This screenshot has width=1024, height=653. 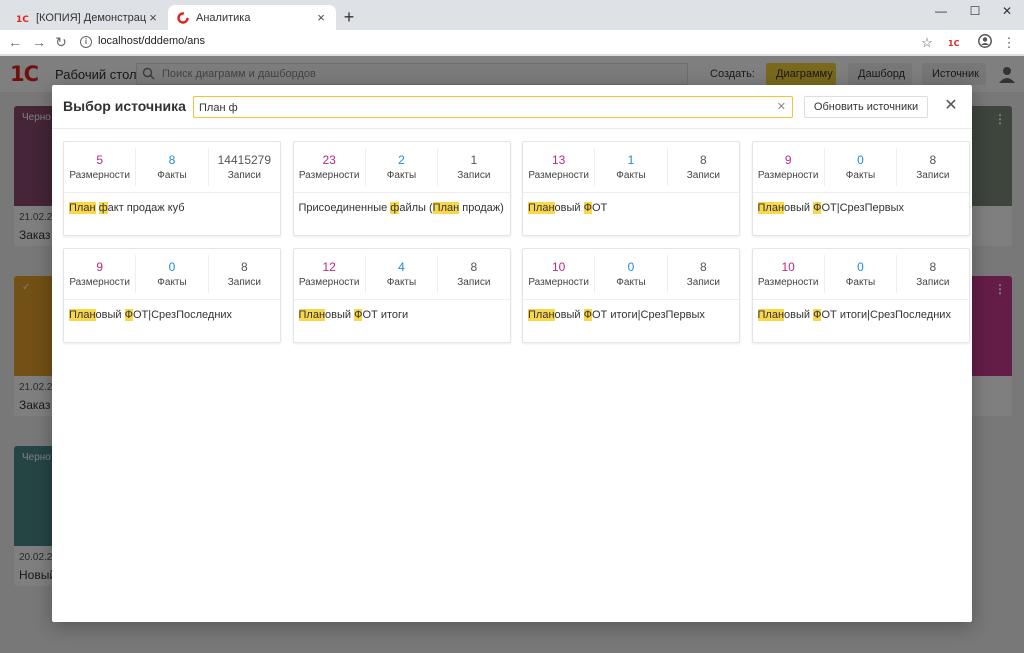 What do you see at coordinates (481, 208) in the screenshot?
I see `name-text: продаж)` at bounding box center [481, 208].